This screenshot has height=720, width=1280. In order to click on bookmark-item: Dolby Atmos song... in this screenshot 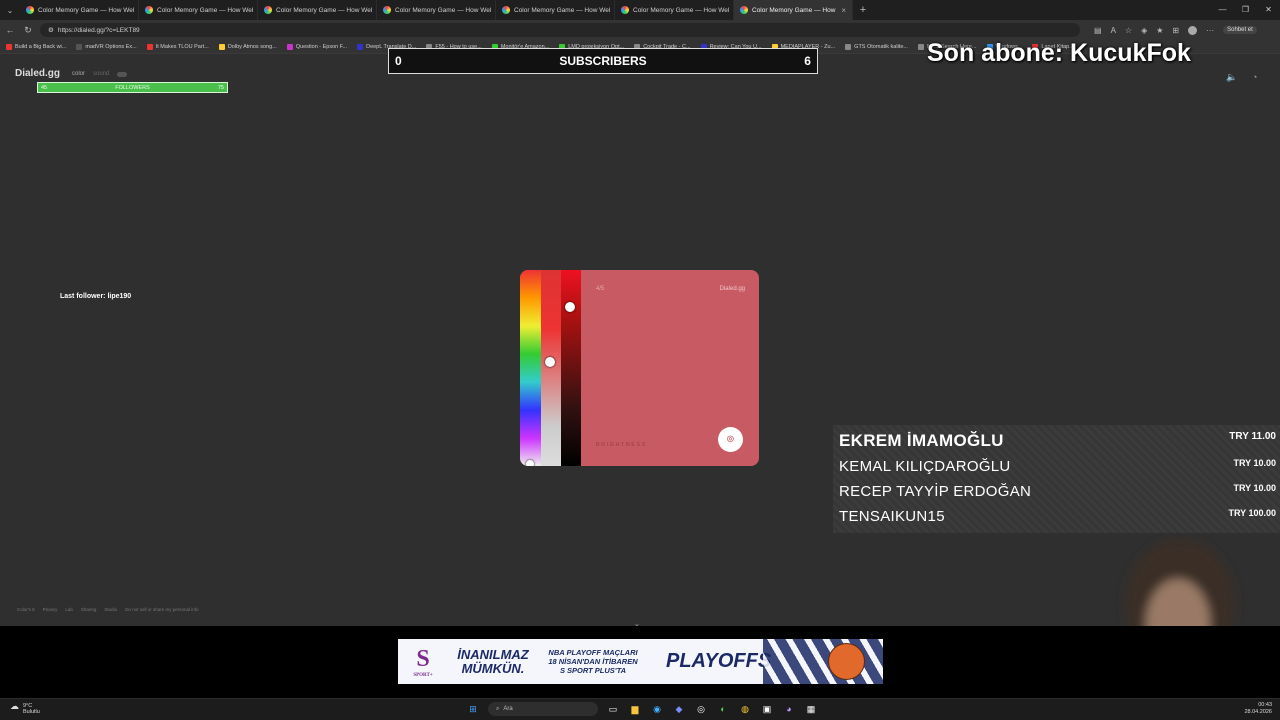, I will do `click(247, 46)`.